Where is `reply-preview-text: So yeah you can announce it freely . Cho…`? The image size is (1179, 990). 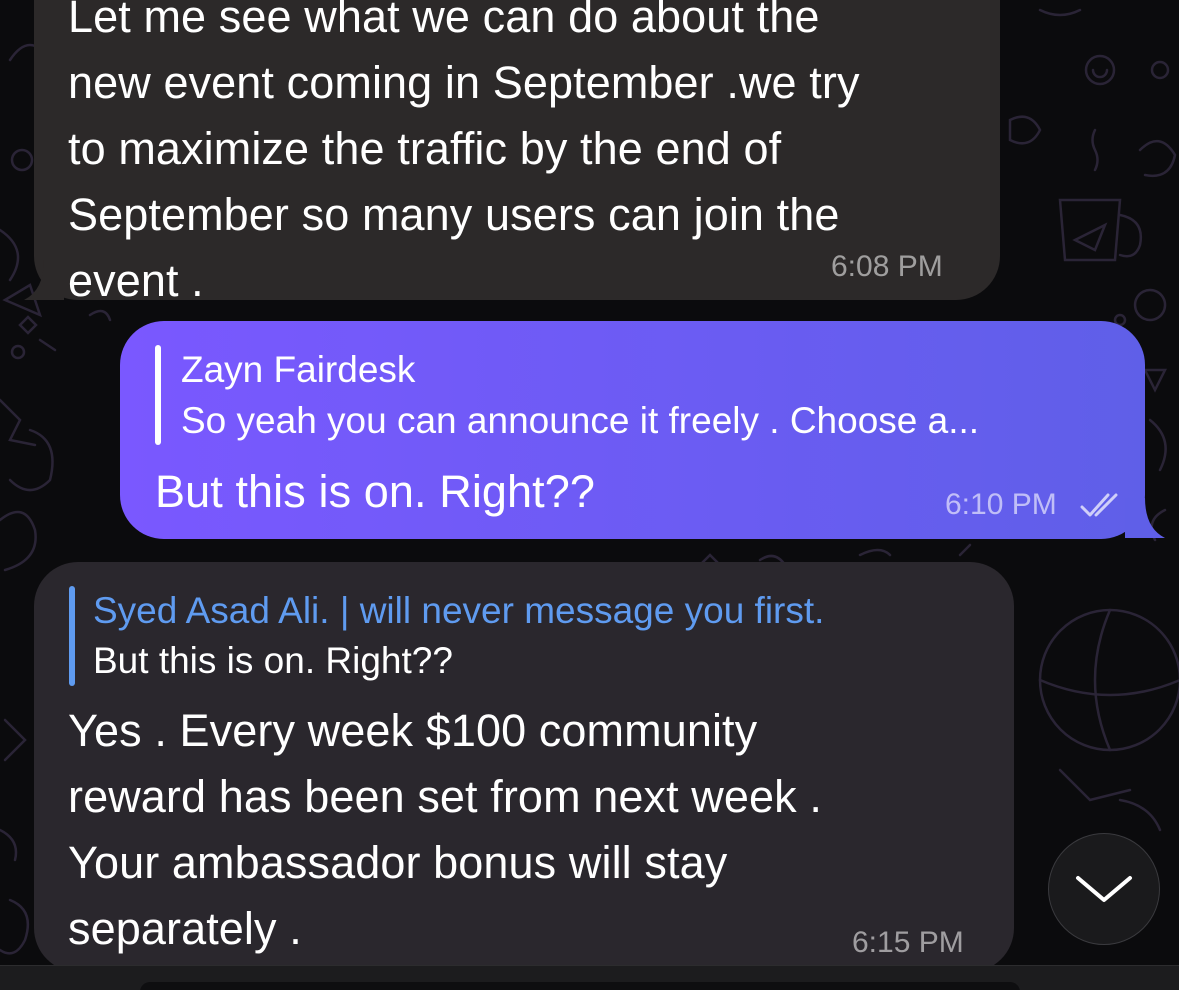 reply-preview-text: So yeah you can announce it freely . Cho… is located at coordinates (580, 420).